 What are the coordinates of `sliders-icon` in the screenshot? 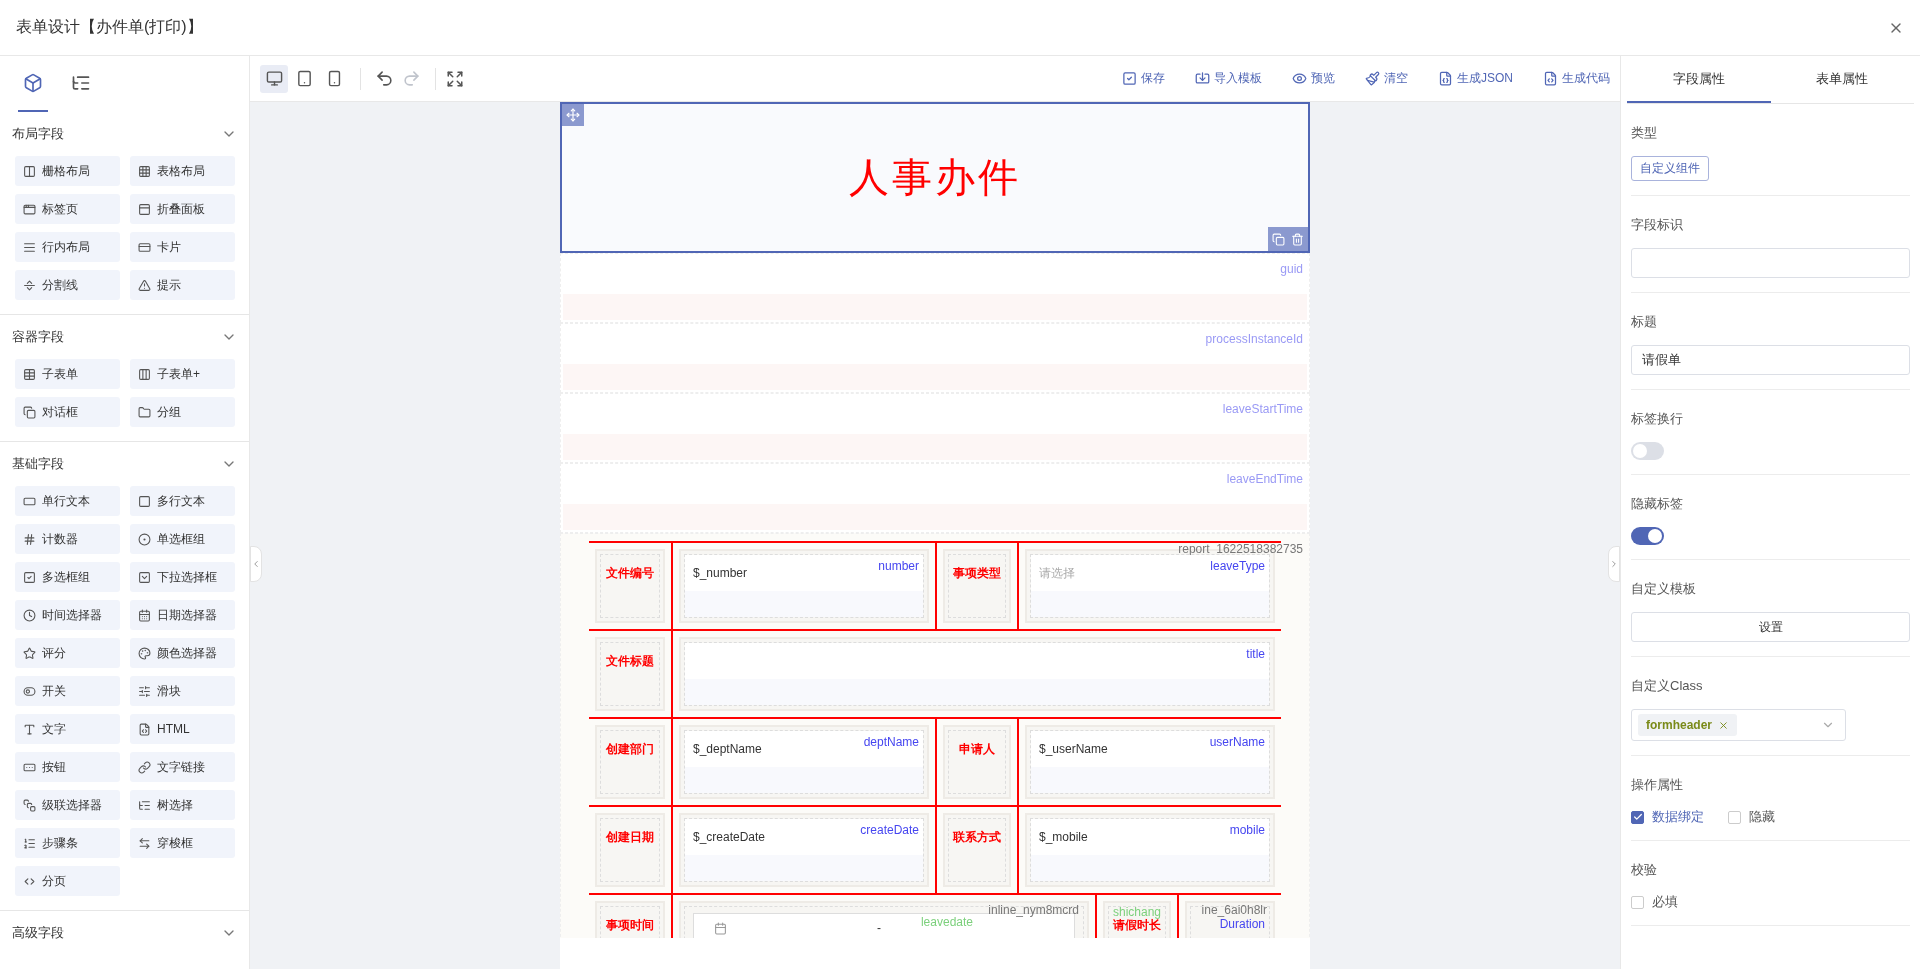 It's located at (144, 691).